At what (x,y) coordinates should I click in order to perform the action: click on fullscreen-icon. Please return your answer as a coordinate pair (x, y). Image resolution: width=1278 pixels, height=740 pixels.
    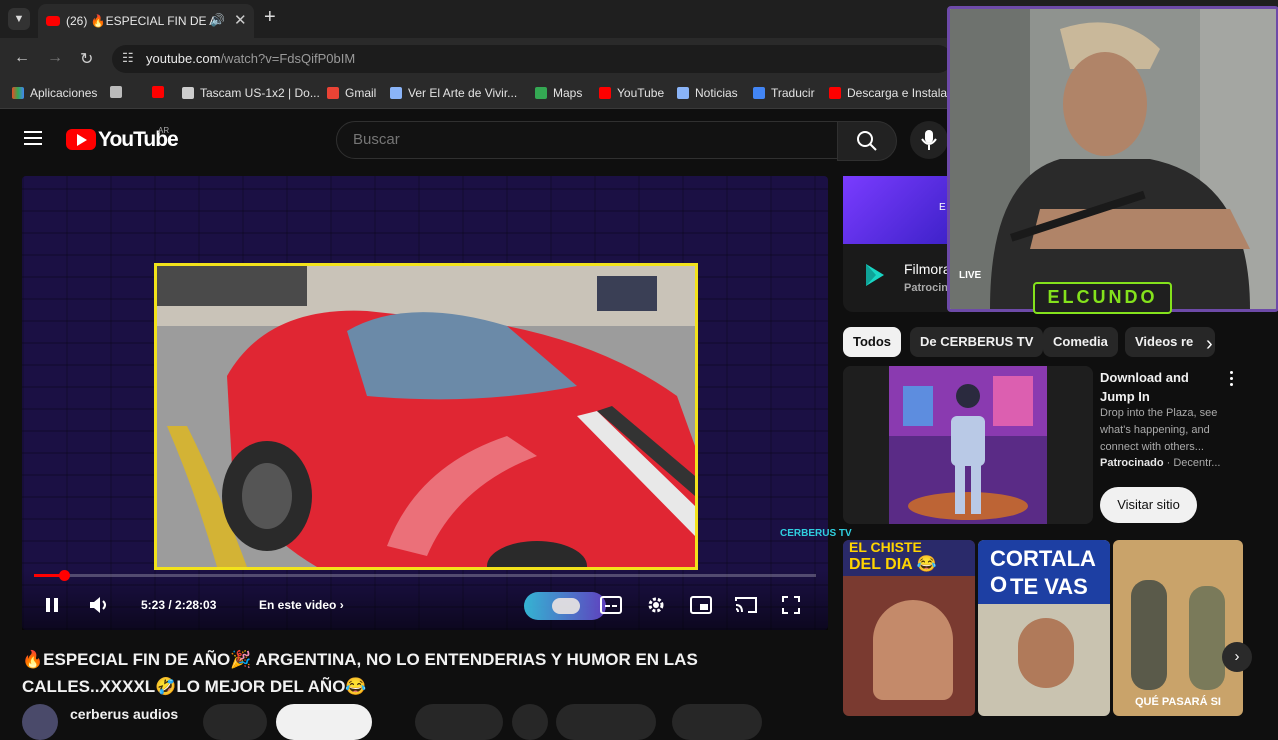
    Looking at the image, I should click on (791, 605).